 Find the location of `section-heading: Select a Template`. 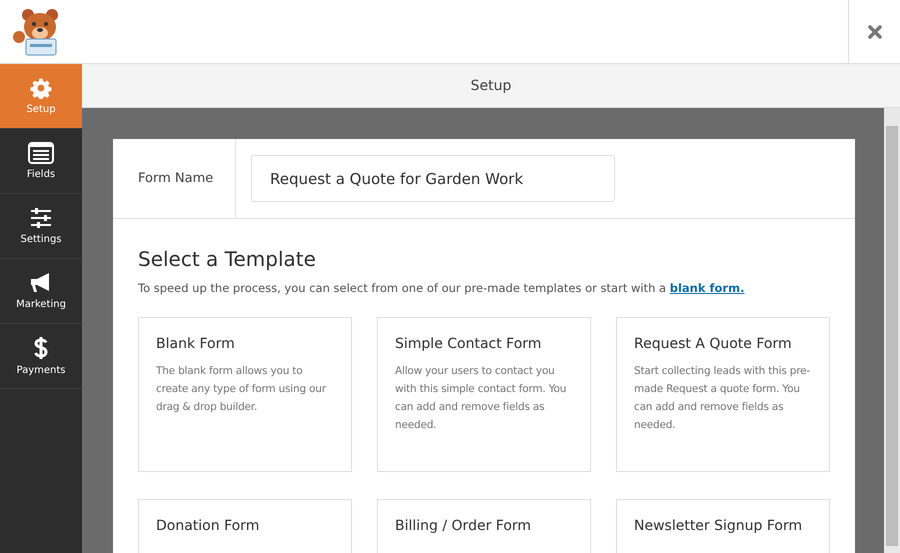

section-heading: Select a Template is located at coordinates (227, 259).